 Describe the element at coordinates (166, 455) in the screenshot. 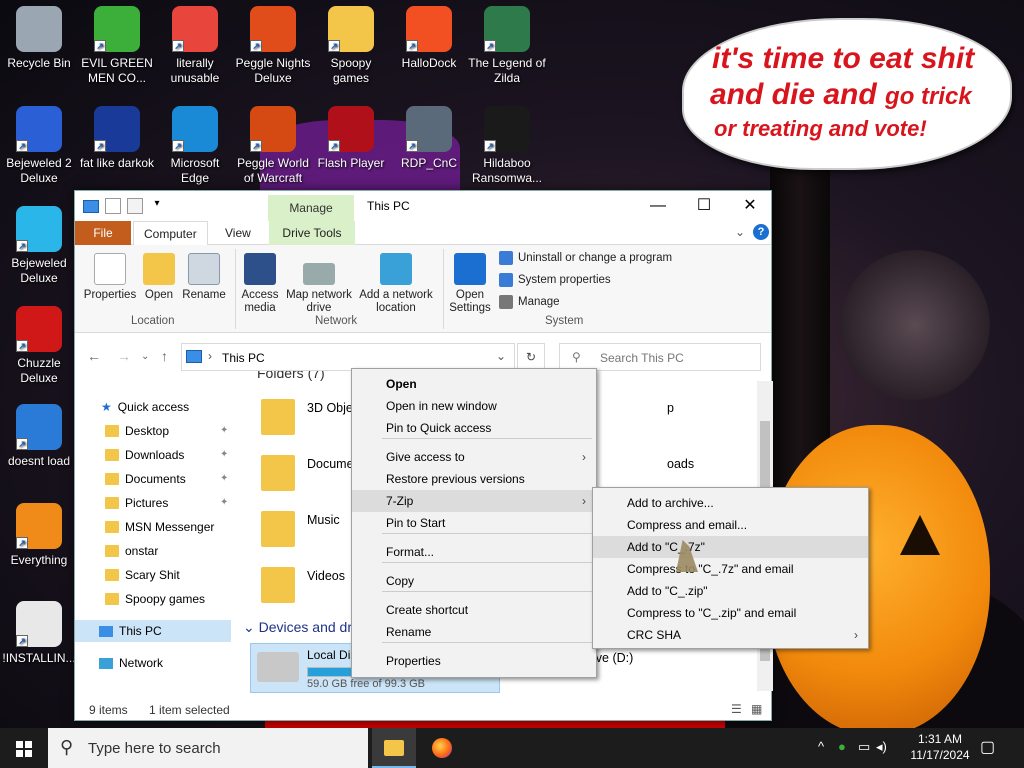

I see `sidebar-item: Downloads ✦` at that location.